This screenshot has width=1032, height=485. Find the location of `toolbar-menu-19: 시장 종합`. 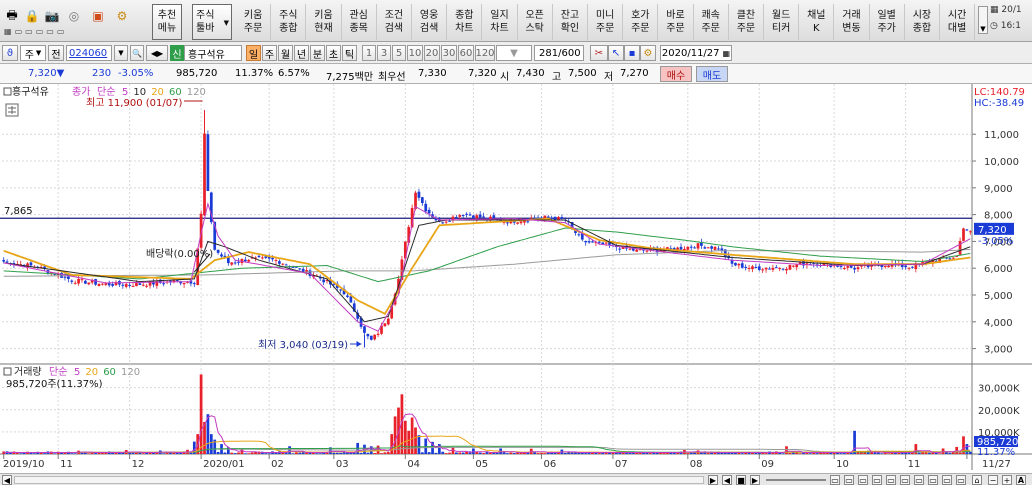

toolbar-menu-19: 시장 종합 is located at coordinates (922, 22).